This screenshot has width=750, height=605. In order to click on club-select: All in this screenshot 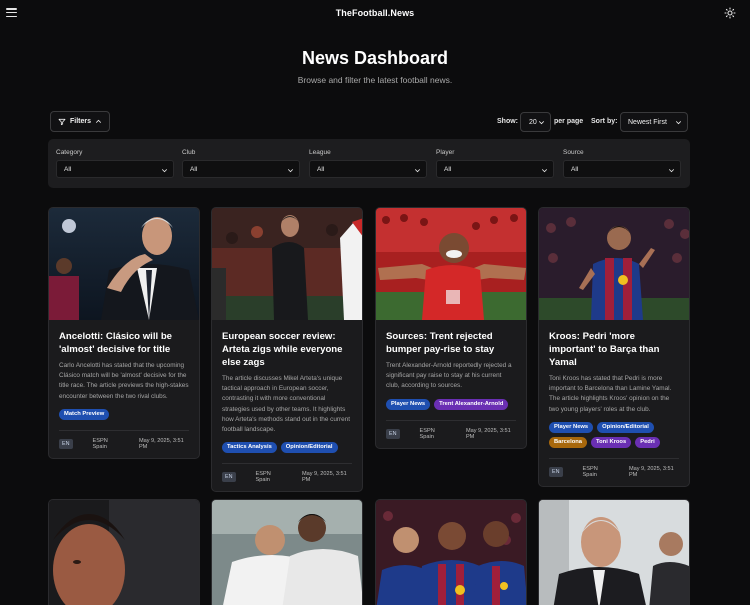, I will do `click(241, 169)`.